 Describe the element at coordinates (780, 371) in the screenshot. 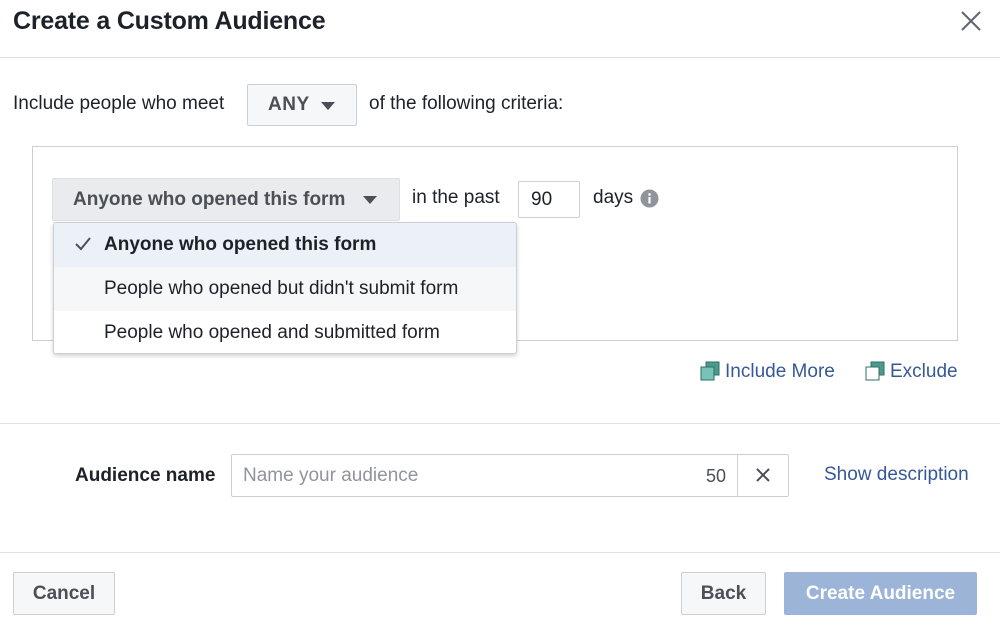

I see `include-more-label: Include More` at that location.